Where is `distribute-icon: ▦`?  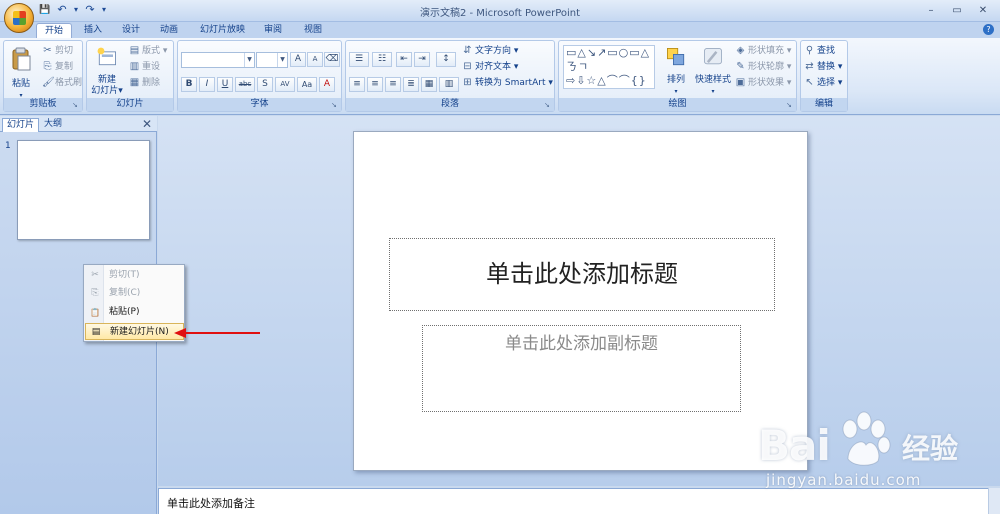 distribute-icon: ▦ is located at coordinates (429, 84).